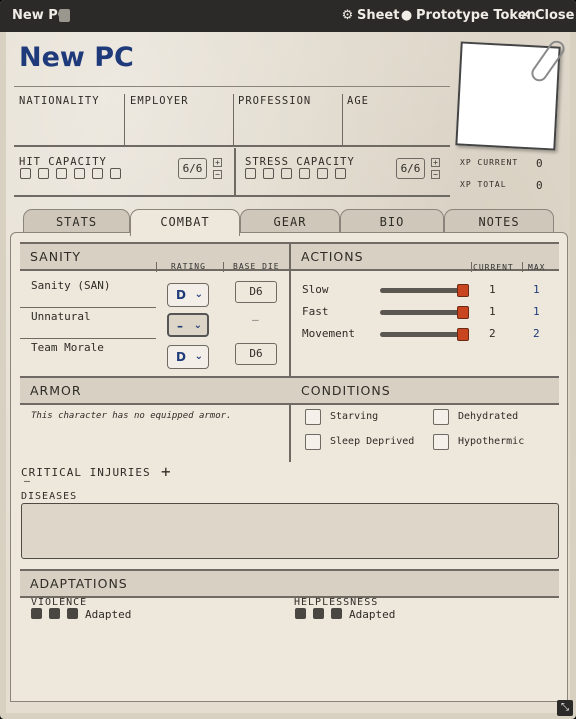 This screenshot has width=576, height=719. I want to click on conditions-header: CONDITIONS, so click(425, 390).